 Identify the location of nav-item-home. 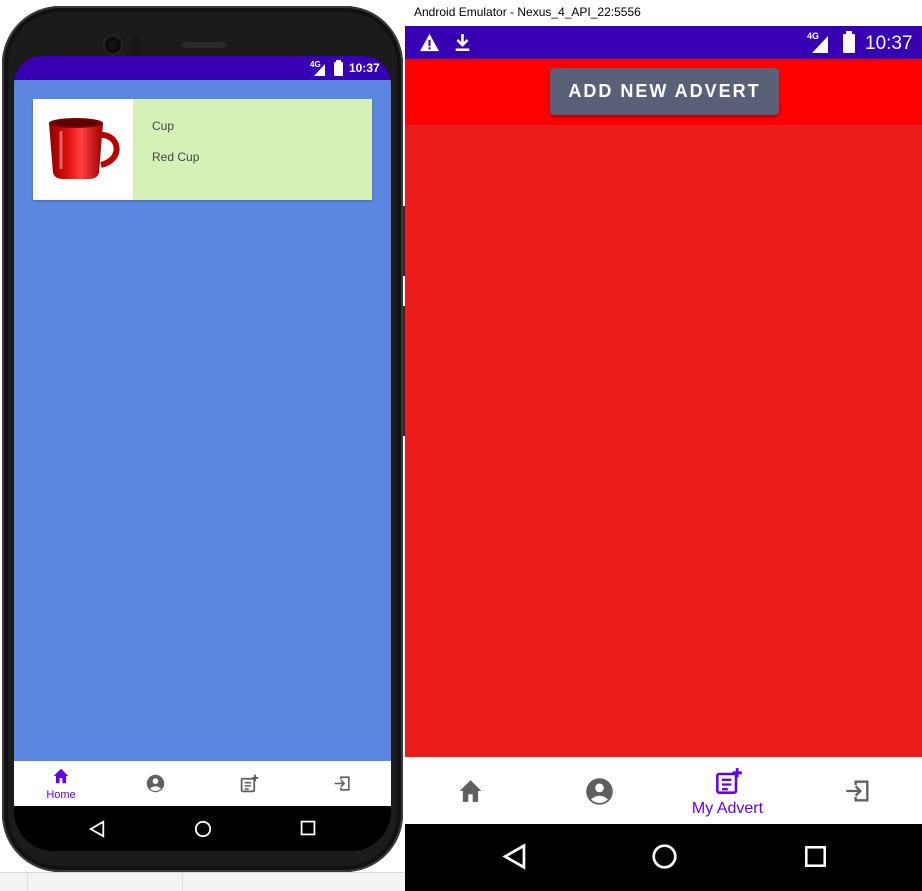
(469, 790).